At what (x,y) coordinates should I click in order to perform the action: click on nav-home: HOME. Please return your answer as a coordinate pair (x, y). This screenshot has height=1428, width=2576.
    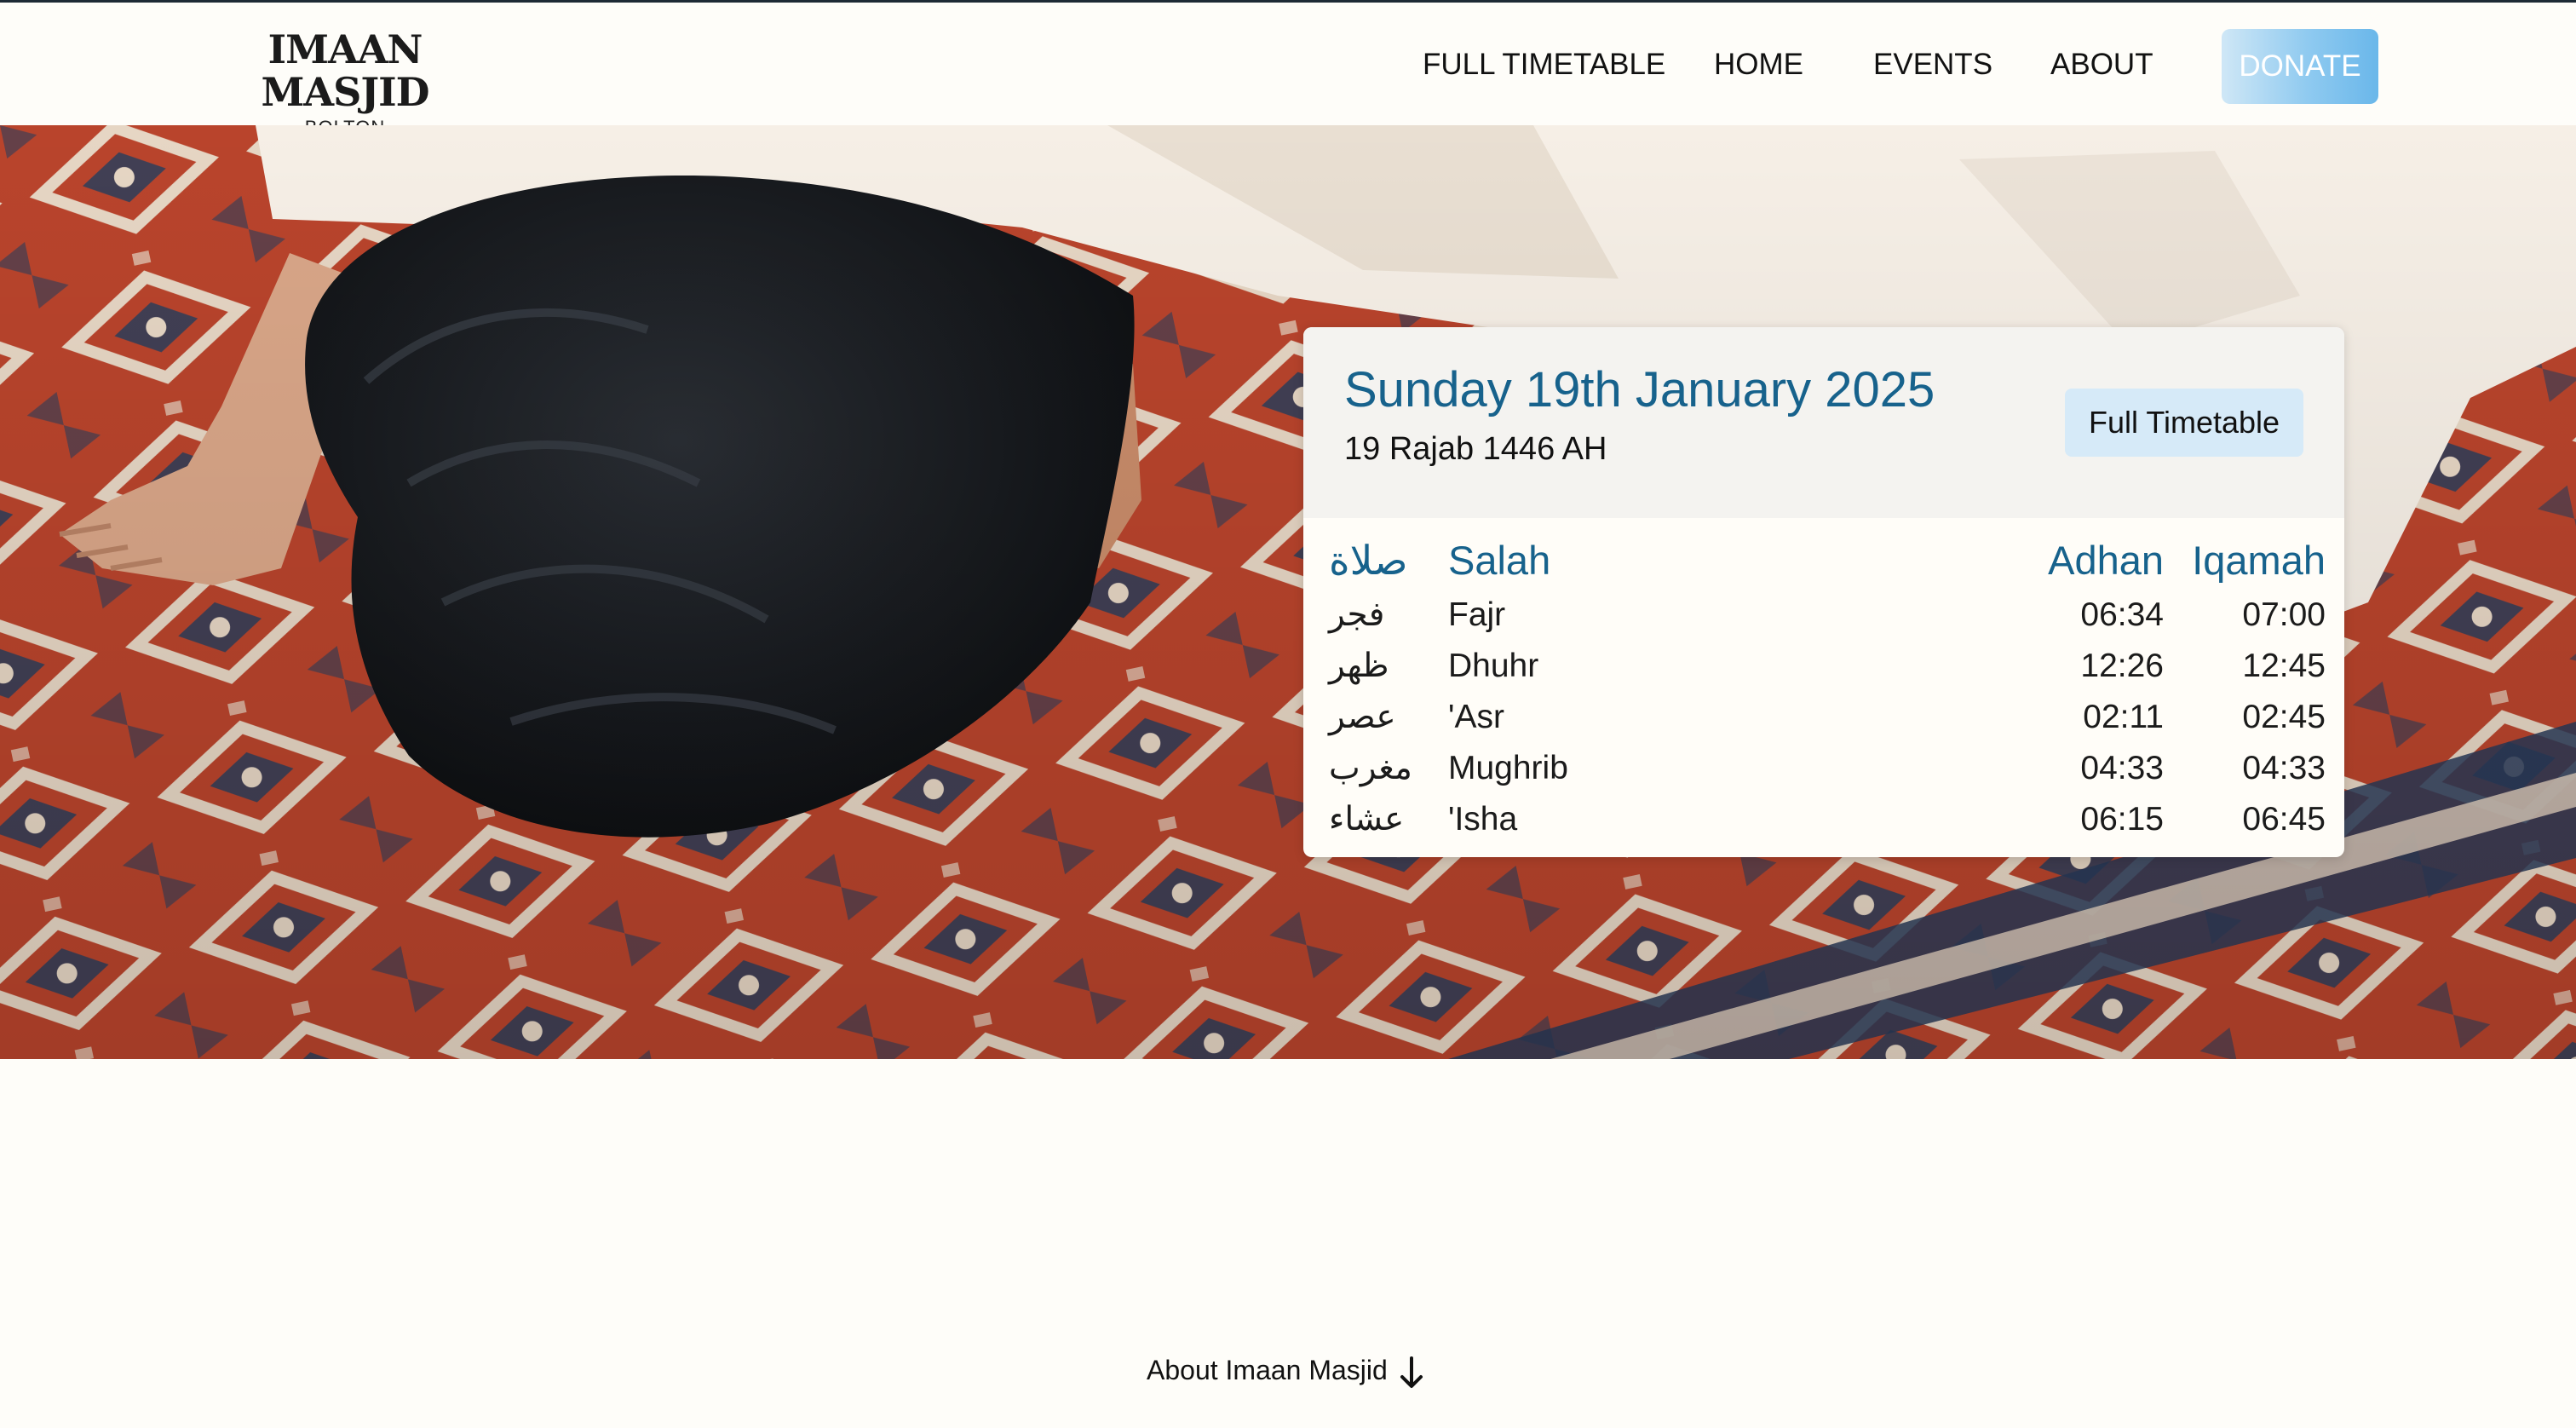
    Looking at the image, I should click on (1759, 64).